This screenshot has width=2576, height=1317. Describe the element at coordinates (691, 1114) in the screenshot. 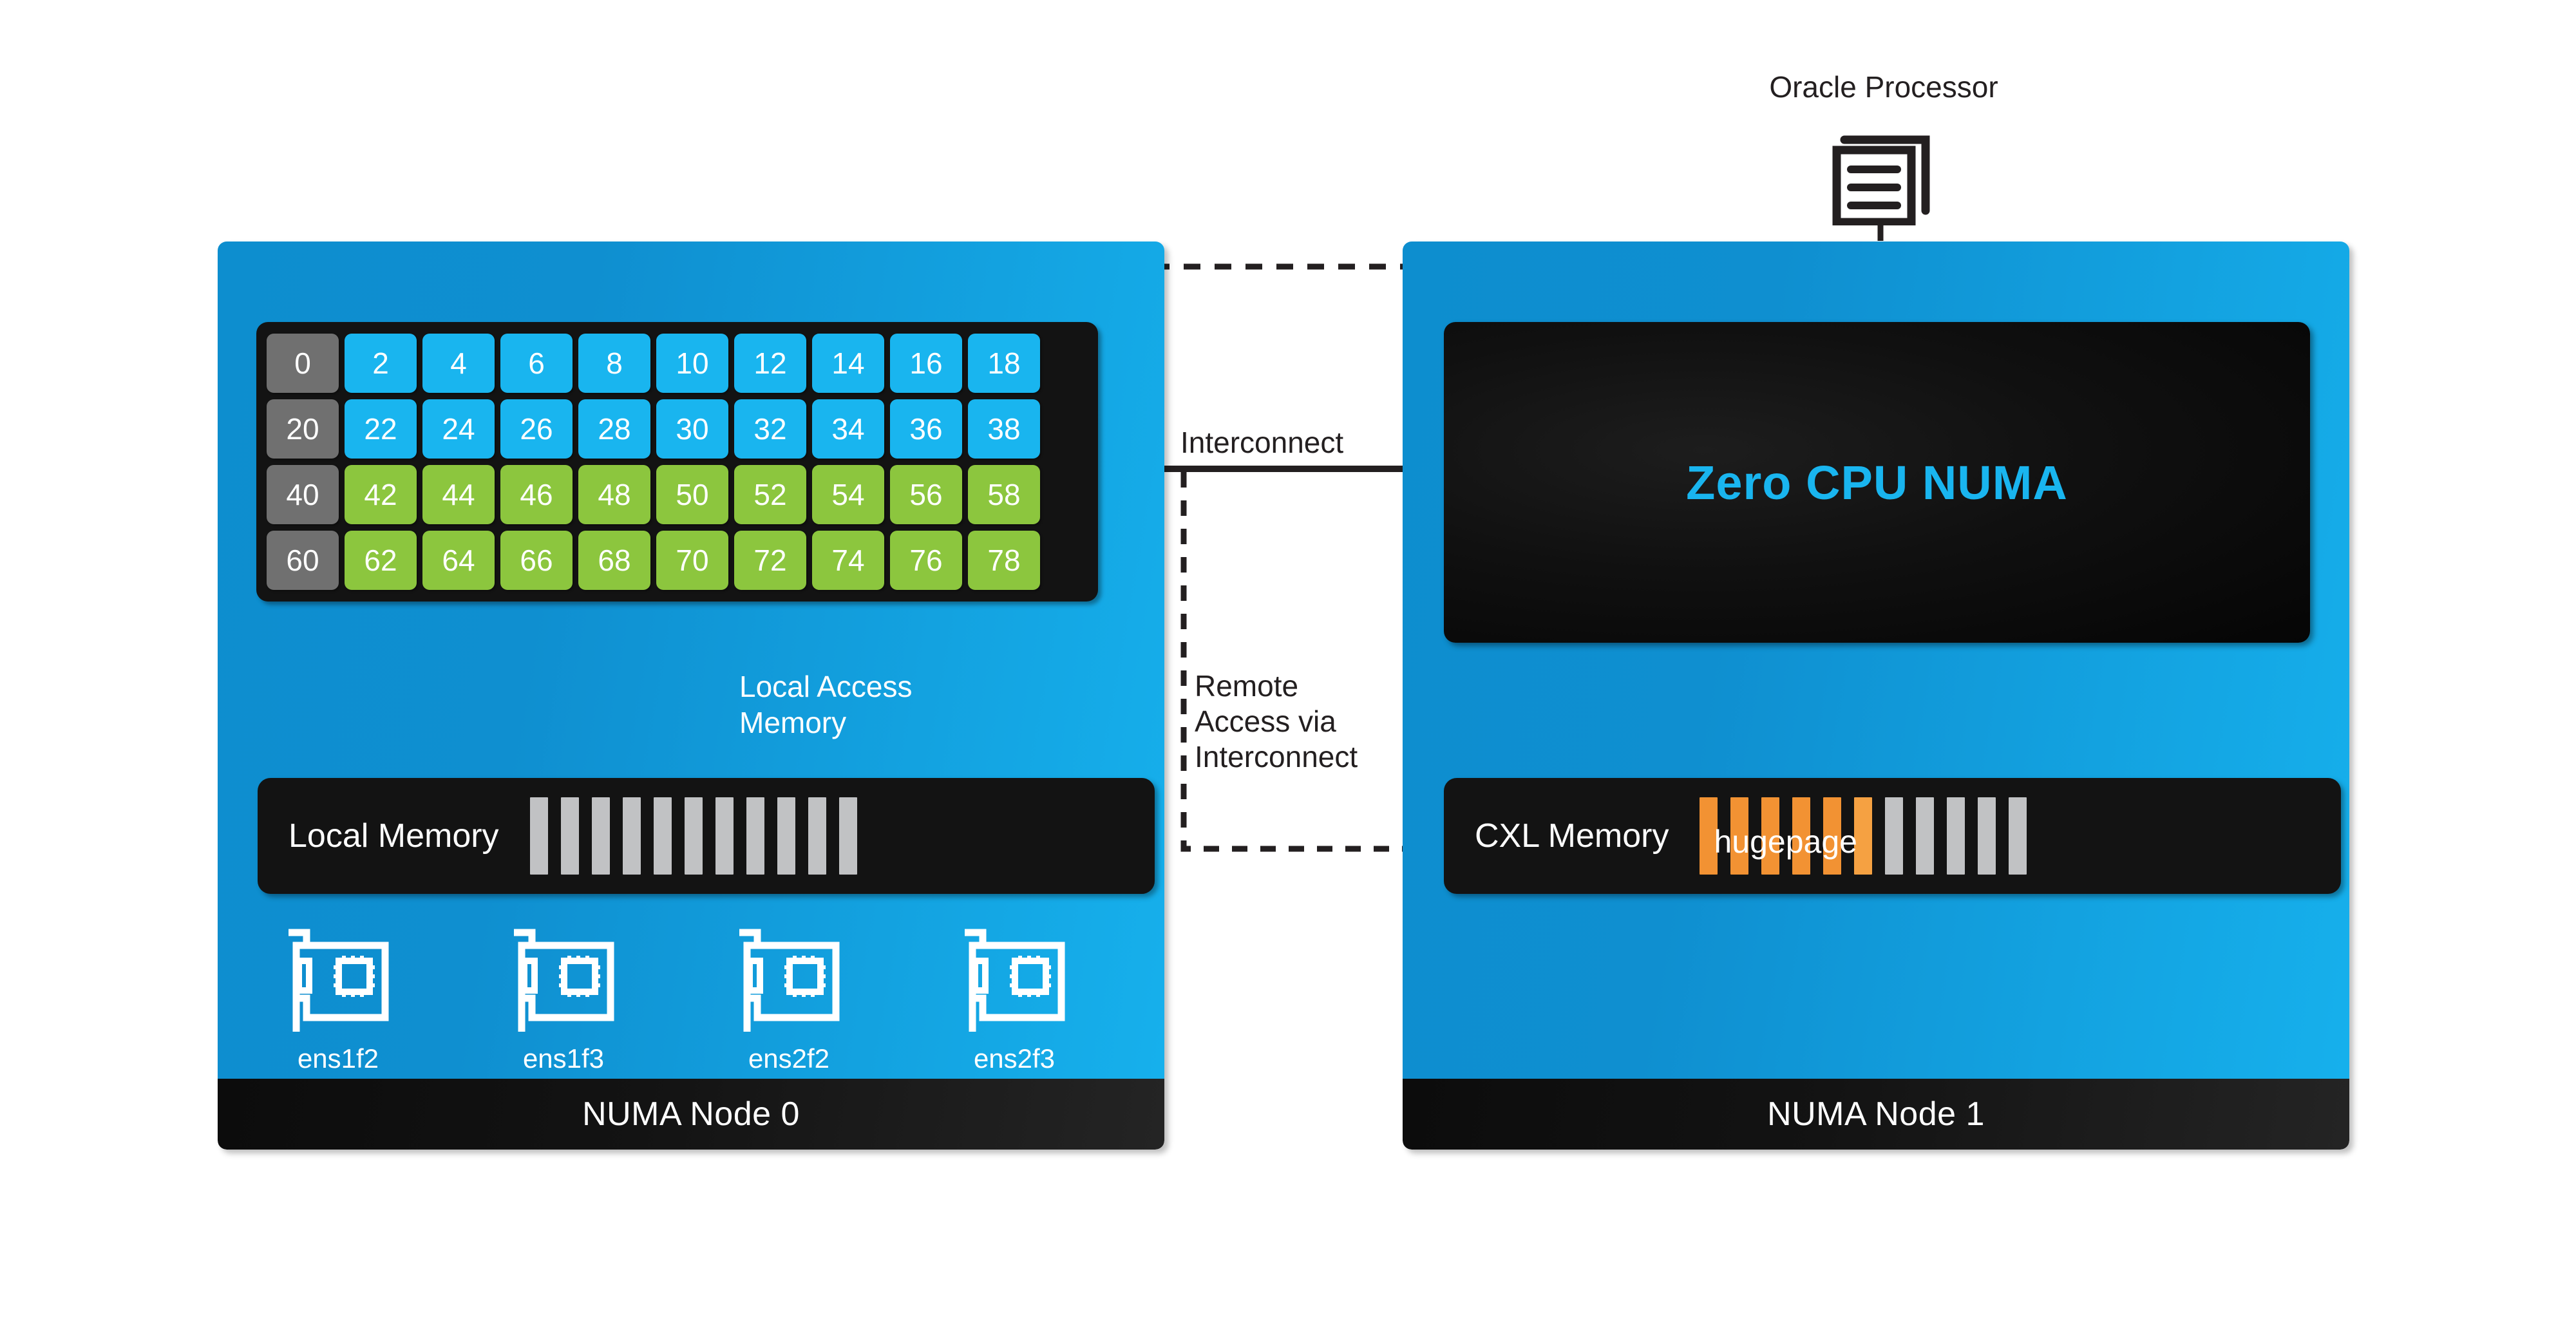

I see `numa-node-0-footer: NUMA Node 0` at that location.